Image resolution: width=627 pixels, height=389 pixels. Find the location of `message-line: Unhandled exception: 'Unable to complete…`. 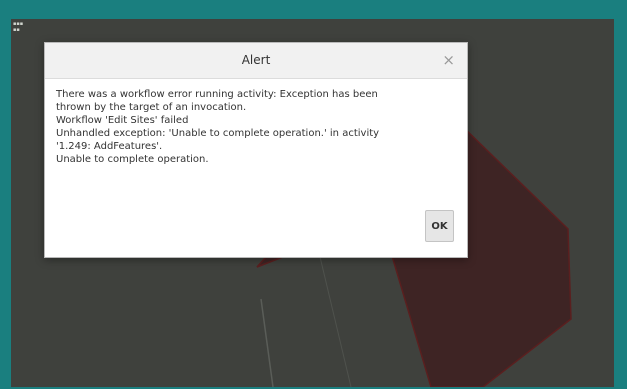

message-line: Unhandled exception: 'Unable to complete… is located at coordinates (218, 133).